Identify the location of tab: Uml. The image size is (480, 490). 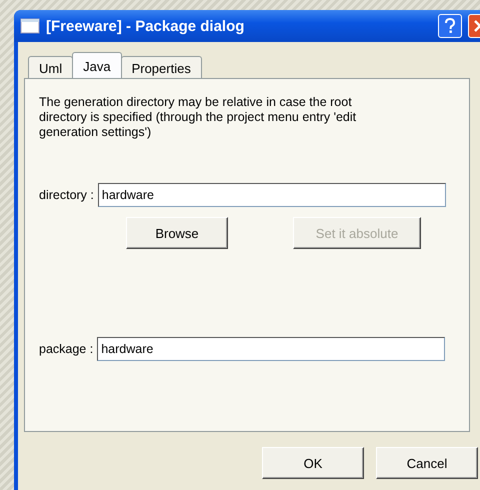
(51, 67).